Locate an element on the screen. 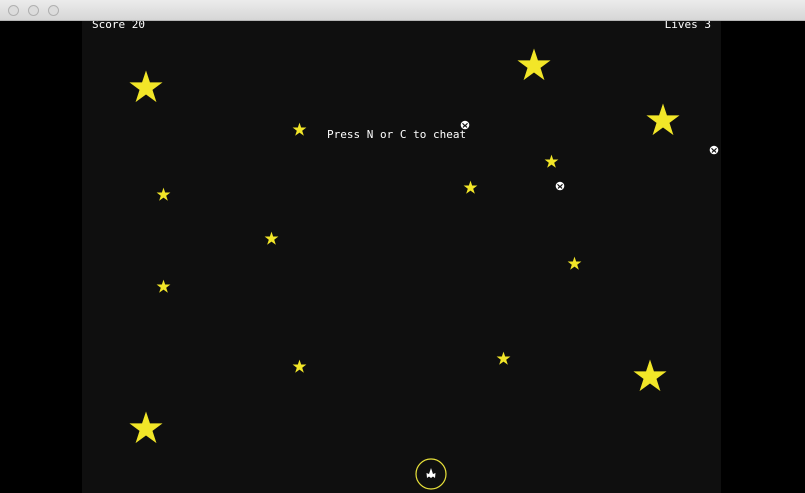  window-titlebar is located at coordinates (402, 10).